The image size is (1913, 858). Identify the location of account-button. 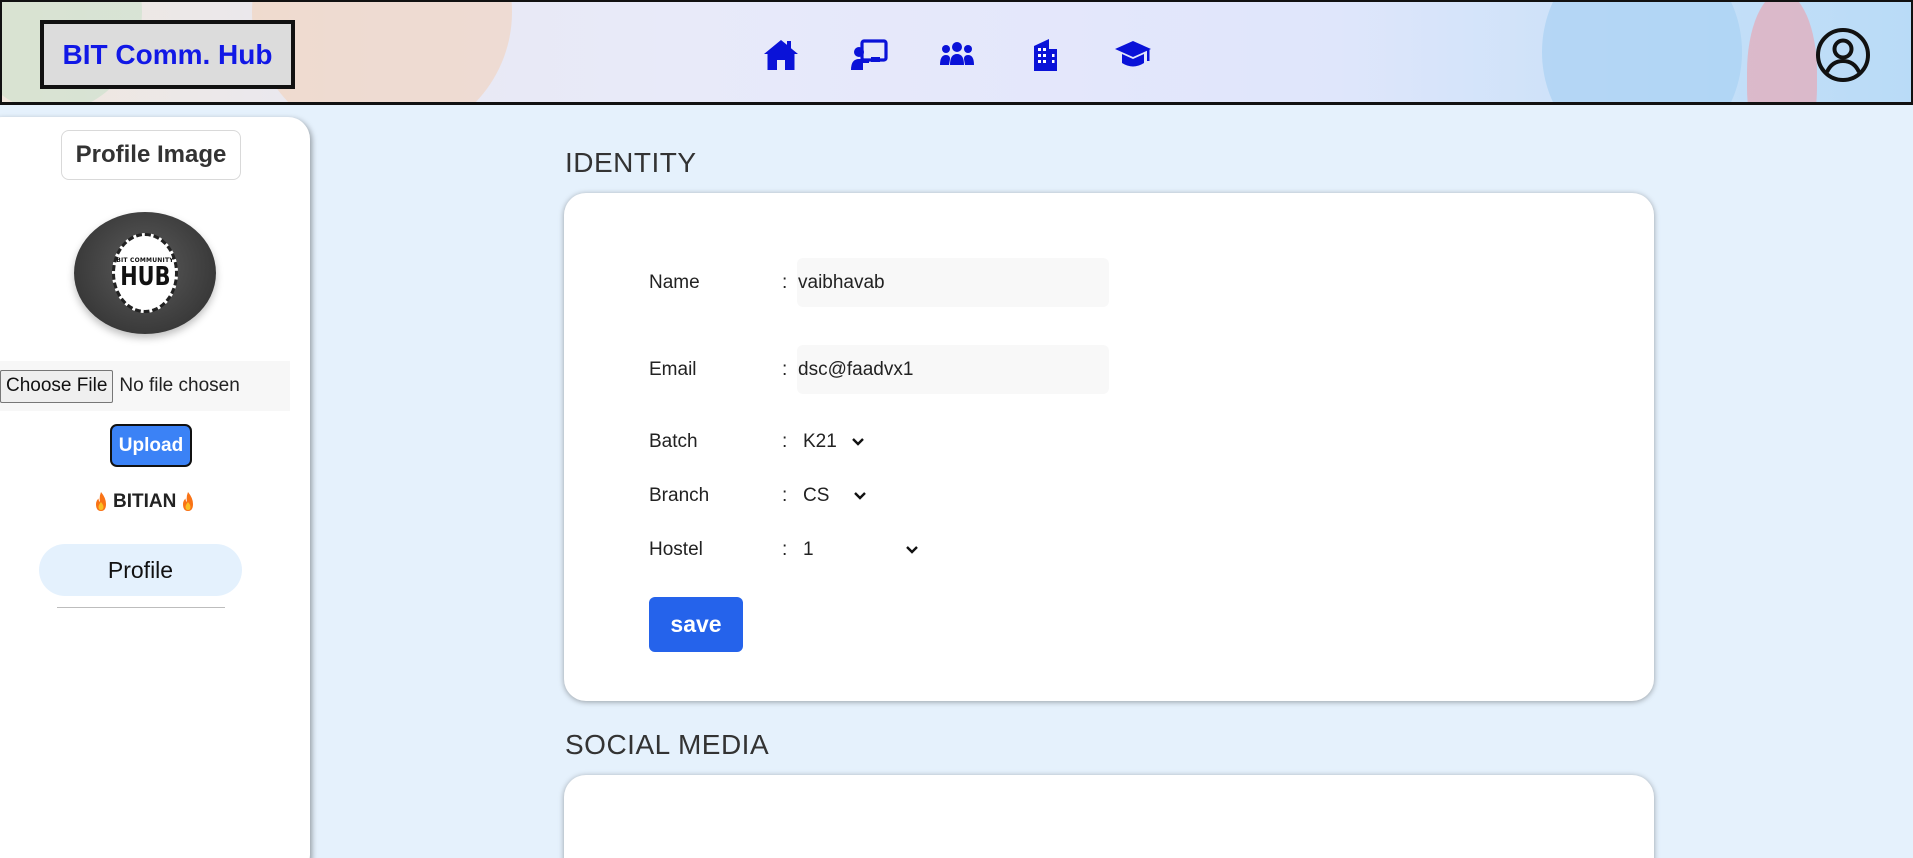
(1843, 55).